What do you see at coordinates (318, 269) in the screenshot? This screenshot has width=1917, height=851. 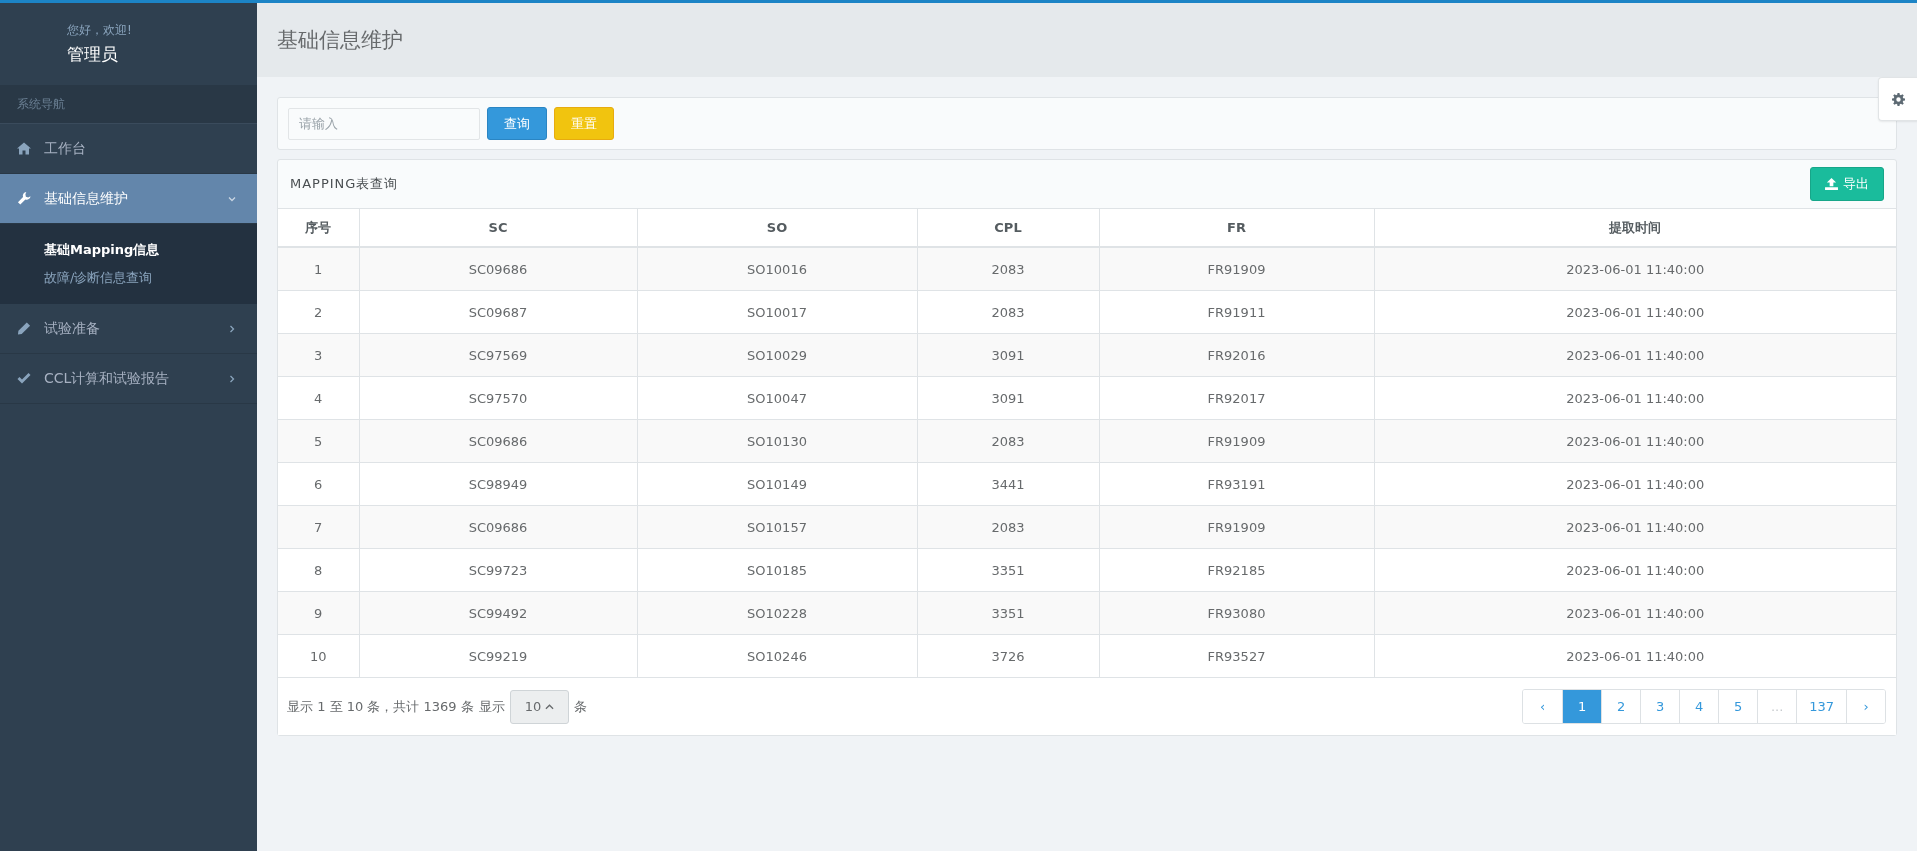 I see `table-cell: 1` at bounding box center [318, 269].